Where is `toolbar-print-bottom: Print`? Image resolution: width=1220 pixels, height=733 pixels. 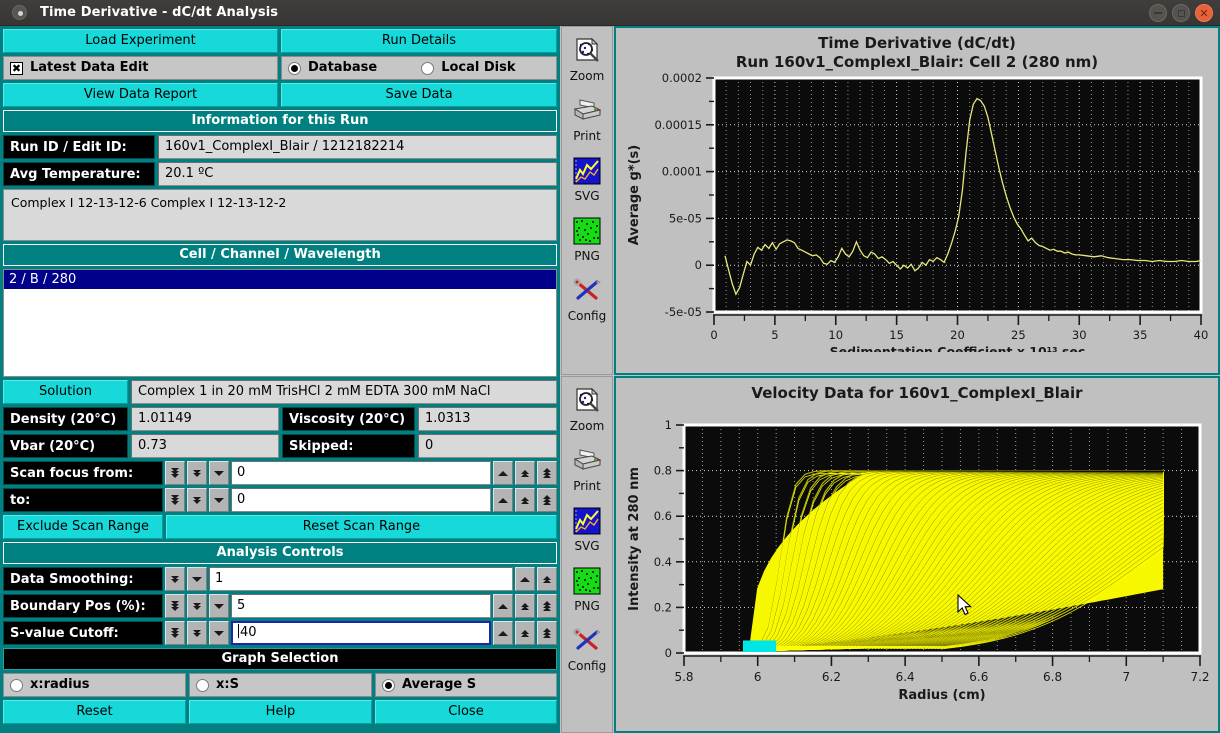 toolbar-print-bottom: Print is located at coordinates (587, 468).